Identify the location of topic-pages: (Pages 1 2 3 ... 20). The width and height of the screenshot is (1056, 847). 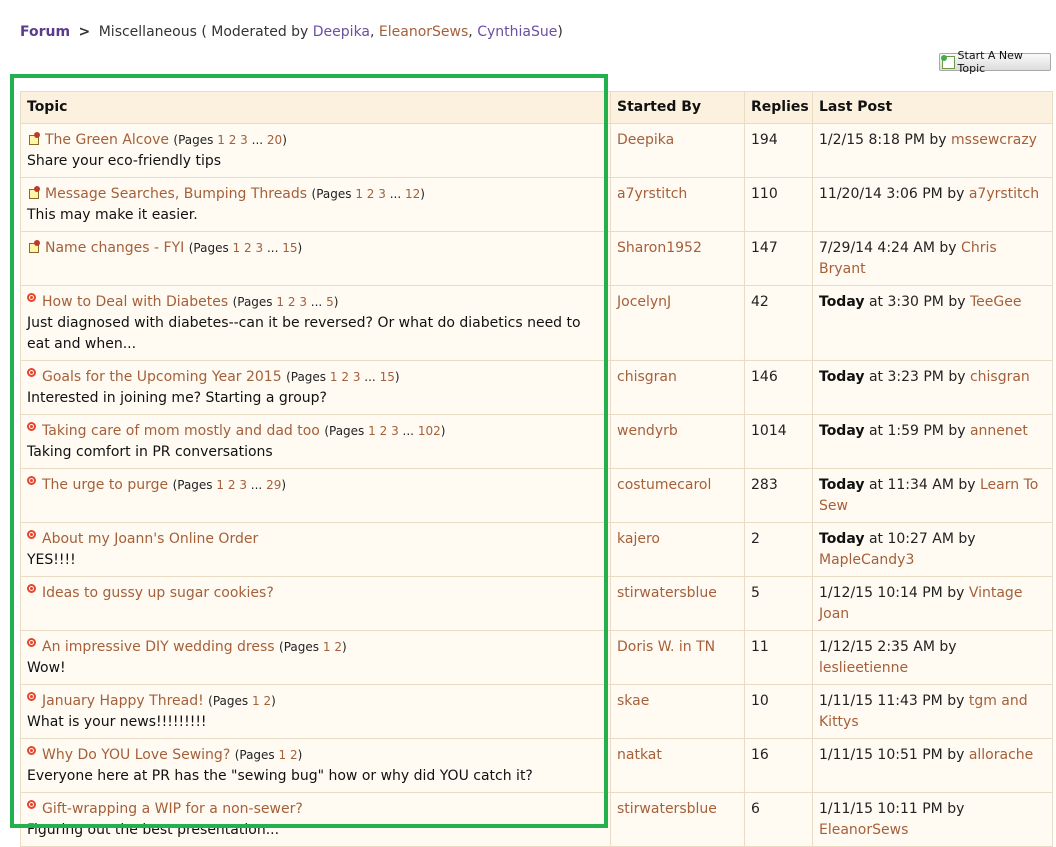
(229, 140).